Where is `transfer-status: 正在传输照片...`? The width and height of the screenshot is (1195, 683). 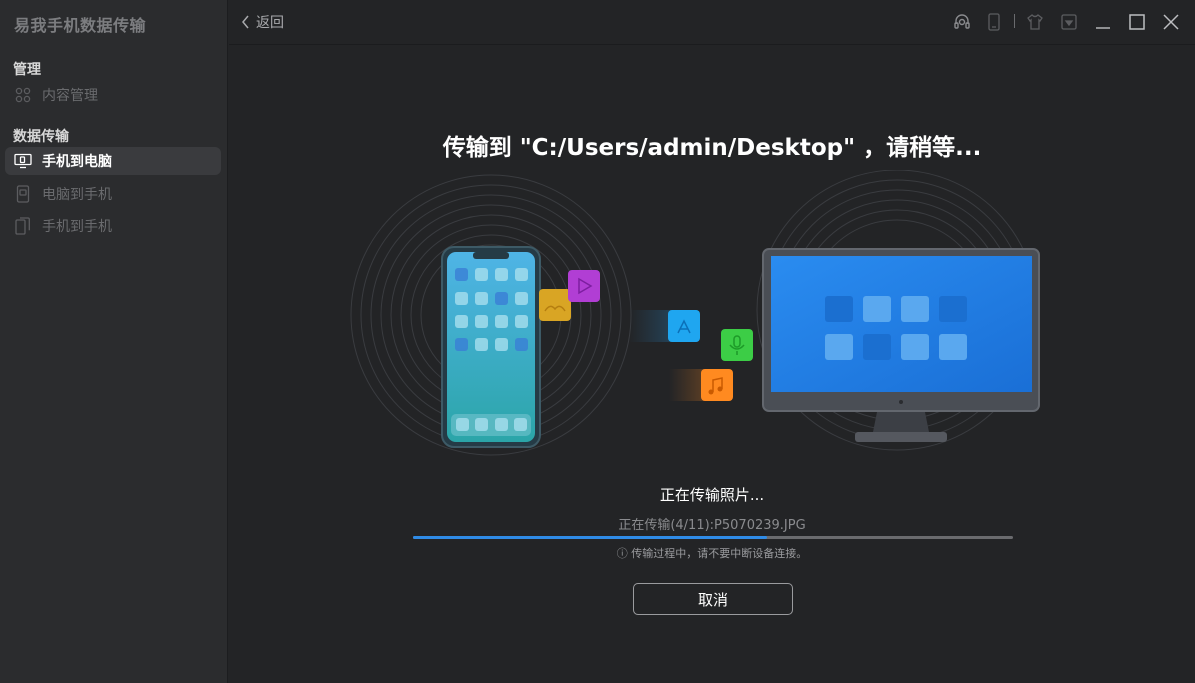 transfer-status: 正在传输照片... is located at coordinates (712, 495).